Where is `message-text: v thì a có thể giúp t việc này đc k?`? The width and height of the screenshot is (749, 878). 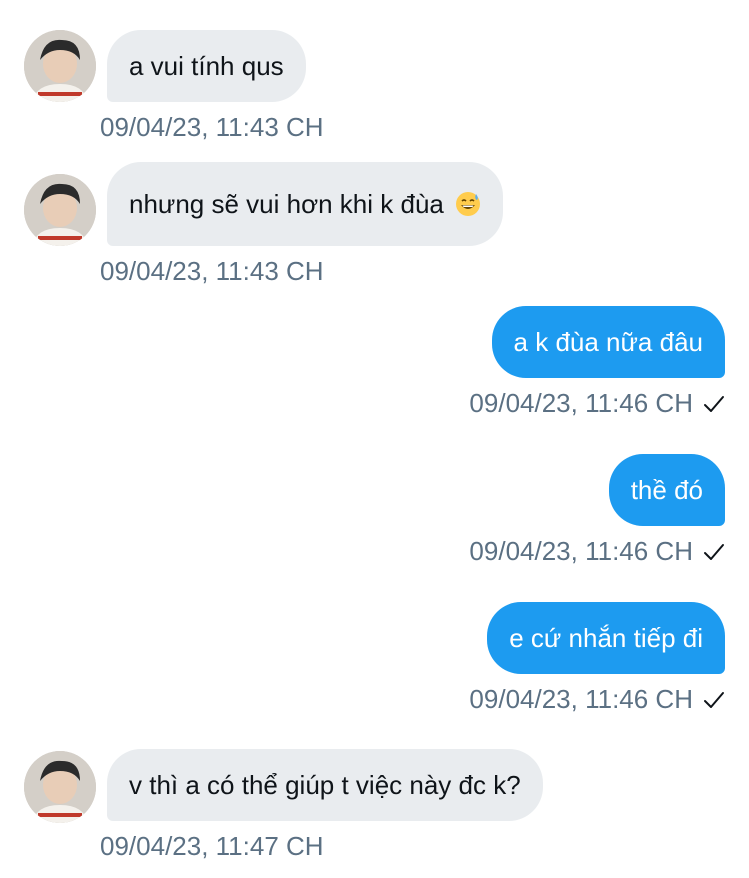 message-text: v thì a có thể giúp t việc này đc k? is located at coordinates (325, 785).